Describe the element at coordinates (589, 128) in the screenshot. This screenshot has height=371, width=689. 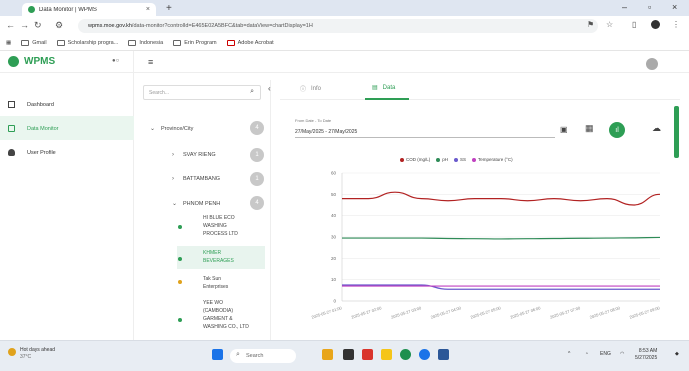
I see `table-view-button: ▦` at that location.